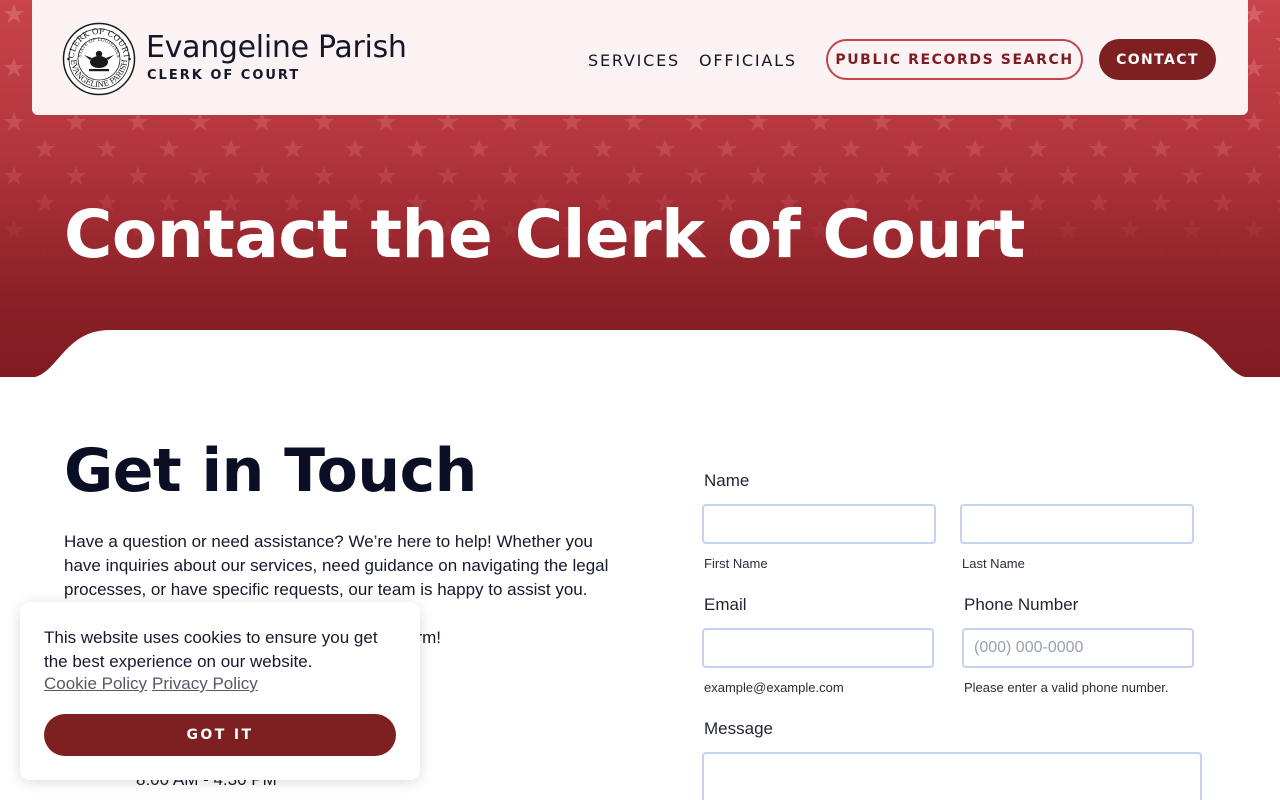  I want to click on email-label: Email, so click(725, 604).